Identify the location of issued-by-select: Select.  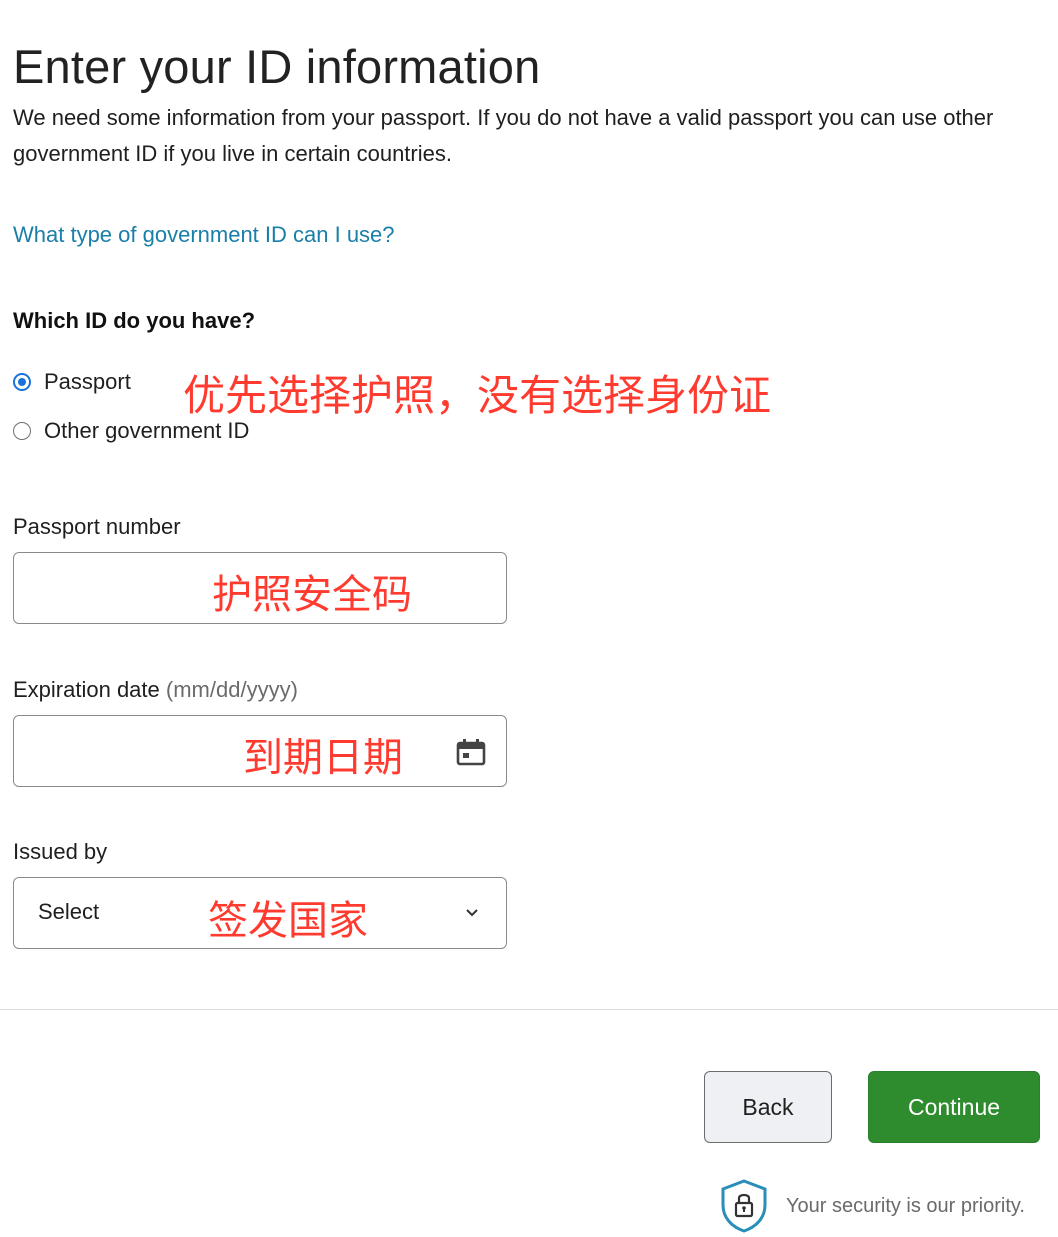
(260, 913).